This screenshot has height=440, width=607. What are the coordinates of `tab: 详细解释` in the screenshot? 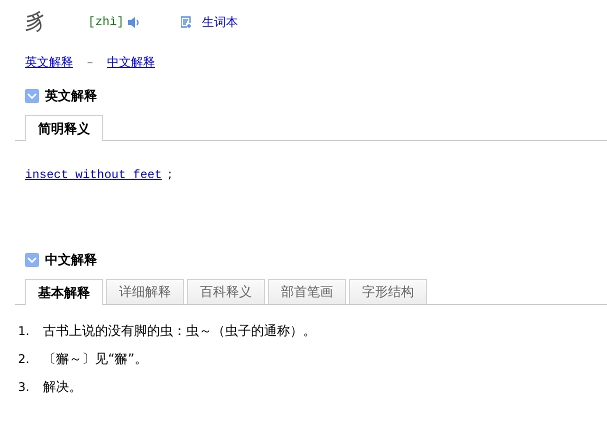 It's located at (145, 291).